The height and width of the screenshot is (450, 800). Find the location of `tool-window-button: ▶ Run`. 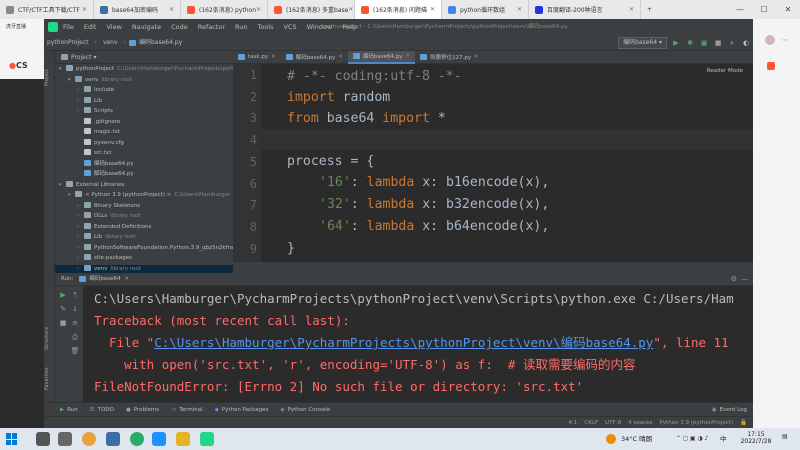

tool-window-button: ▶ Run is located at coordinates (69, 410).